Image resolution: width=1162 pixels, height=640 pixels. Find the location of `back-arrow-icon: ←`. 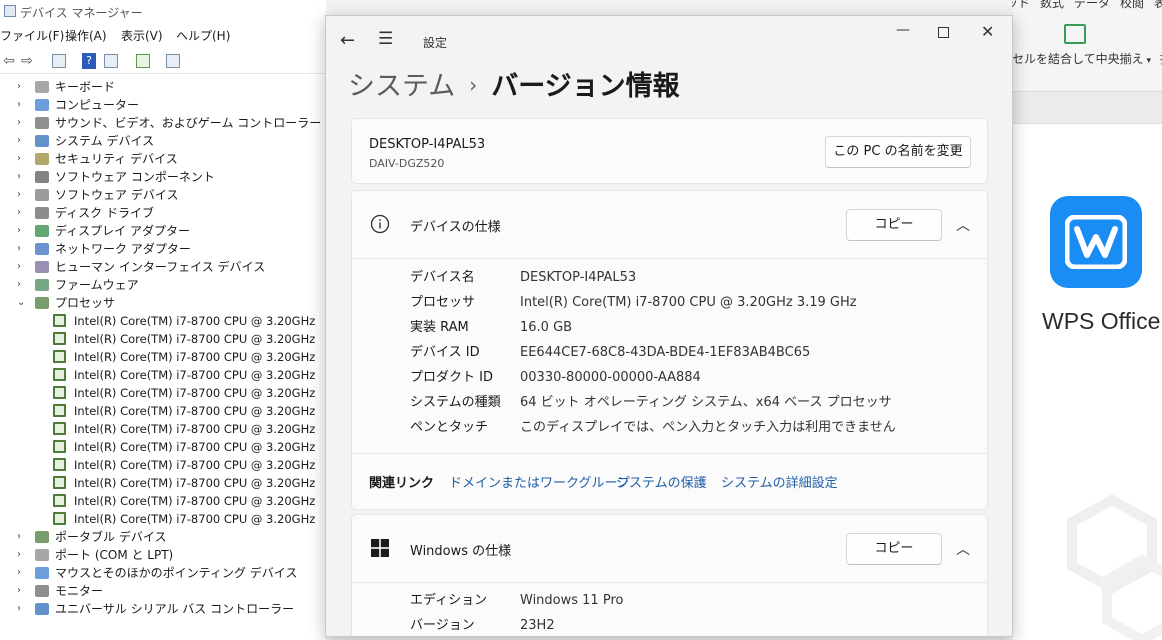

back-arrow-icon: ← is located at coordinates (347, 40).